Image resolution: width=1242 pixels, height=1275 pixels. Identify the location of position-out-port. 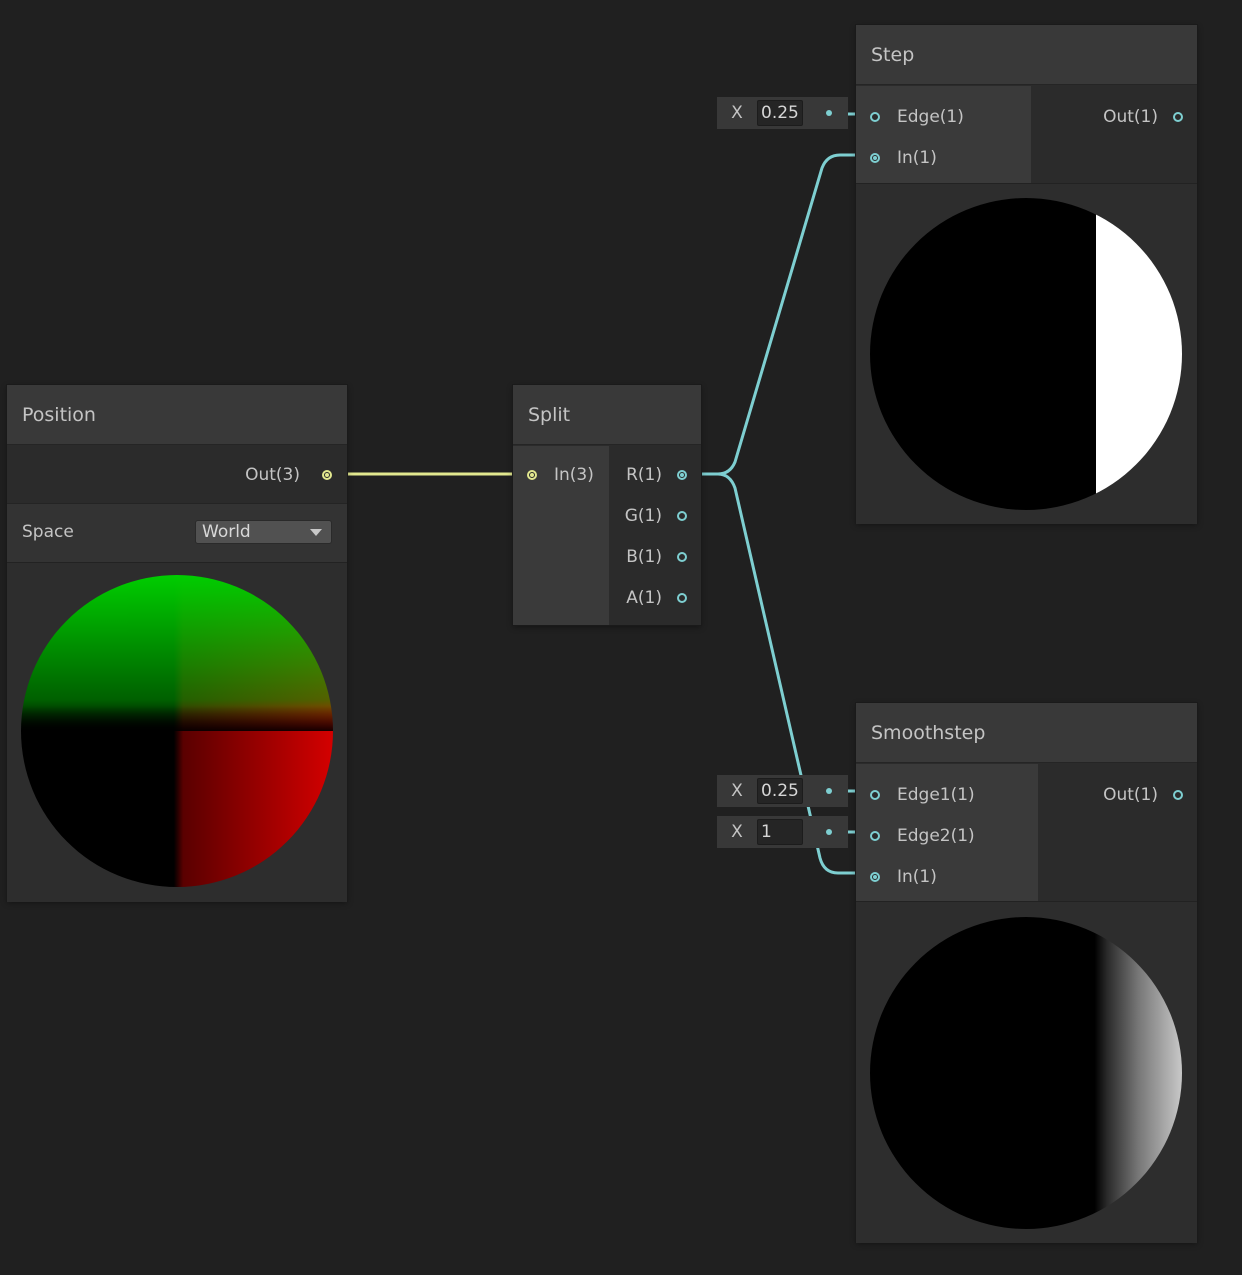
(327, 475).